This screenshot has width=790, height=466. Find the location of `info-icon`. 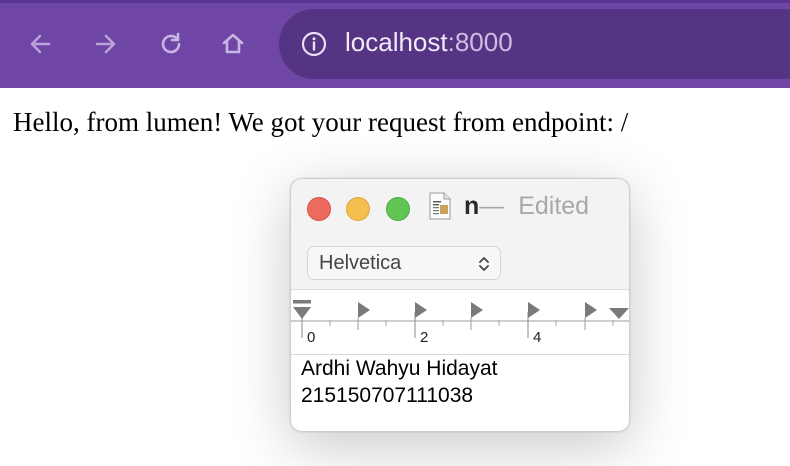

info-icon is located at coordinates (314, 44).